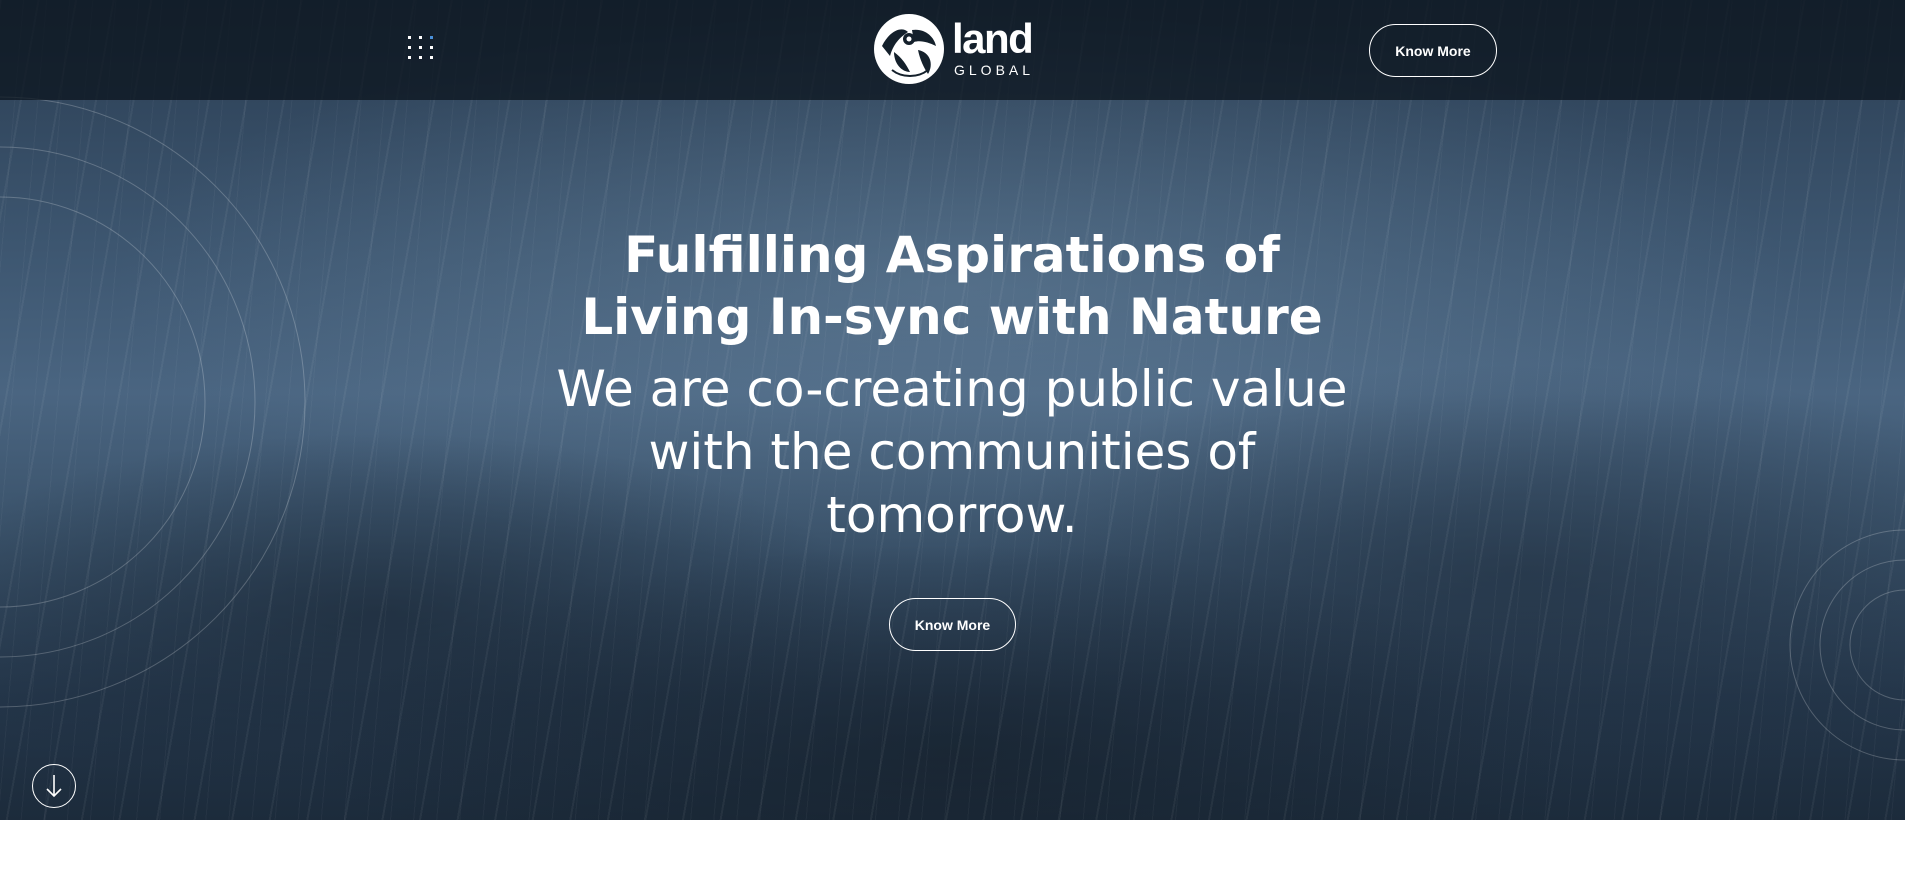 The image size is (1905, 892). Describe the element at coordinates (952, 624) in the screenshot. I see `hero-know-more-button: Know More` at that location.